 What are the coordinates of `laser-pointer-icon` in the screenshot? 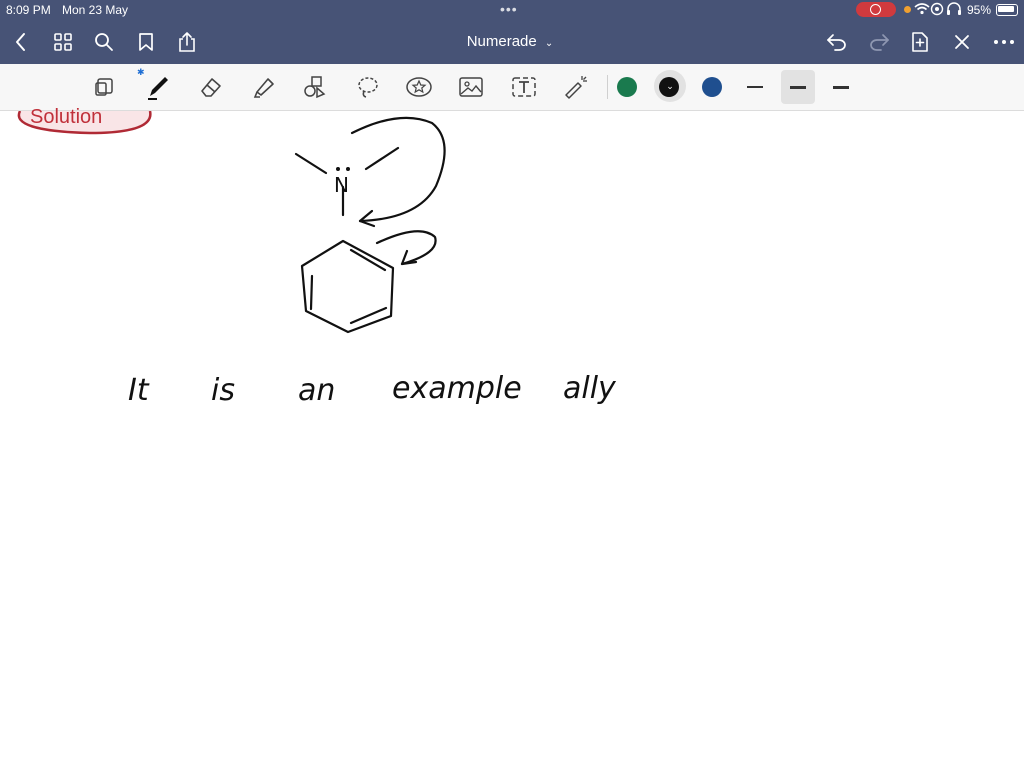 It's located at (576, 87).